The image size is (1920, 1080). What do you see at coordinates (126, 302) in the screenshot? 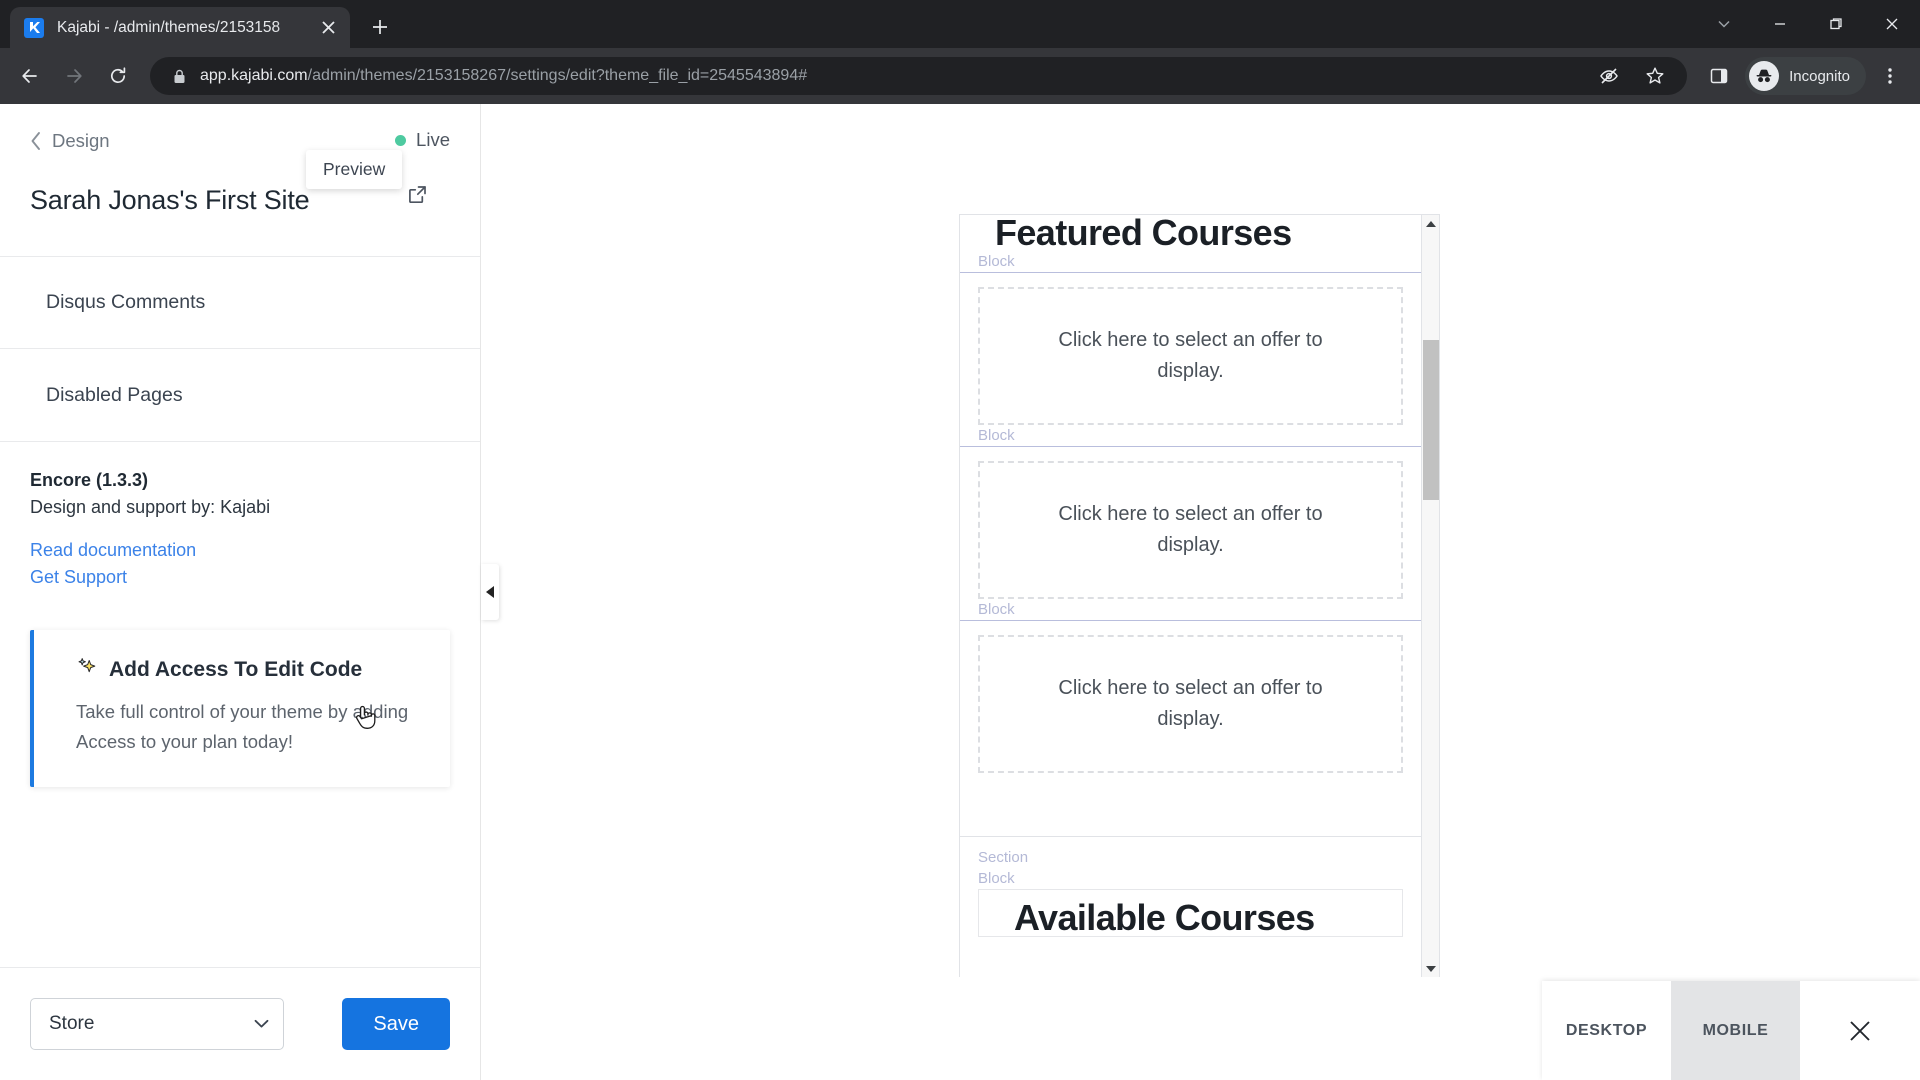
I see `sidebar-item-label: Disqus Comments` at bounding box center [126, 302].